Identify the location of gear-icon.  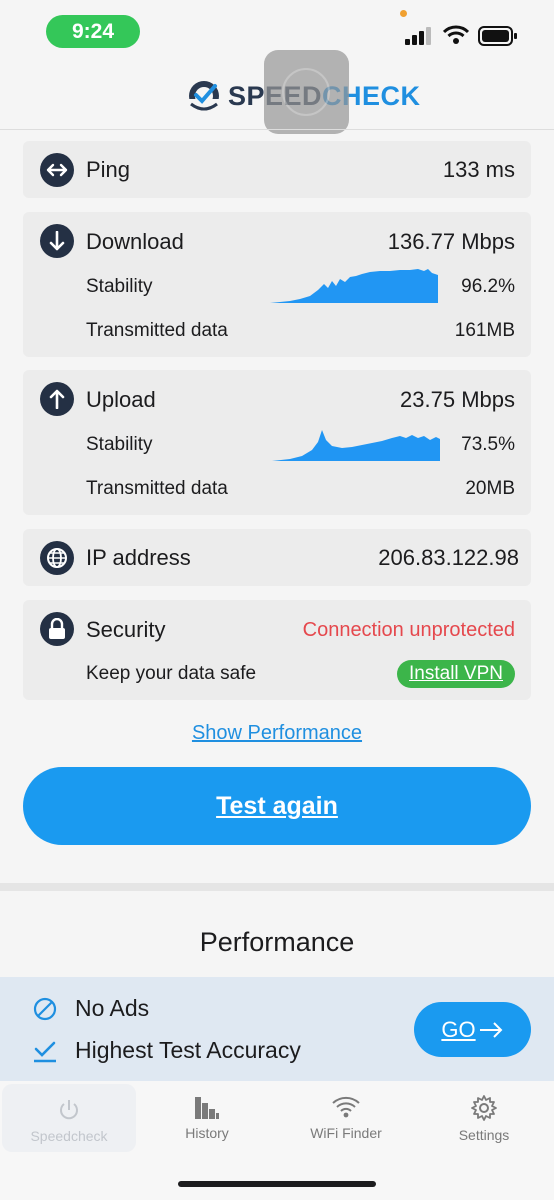
(484, 1108).